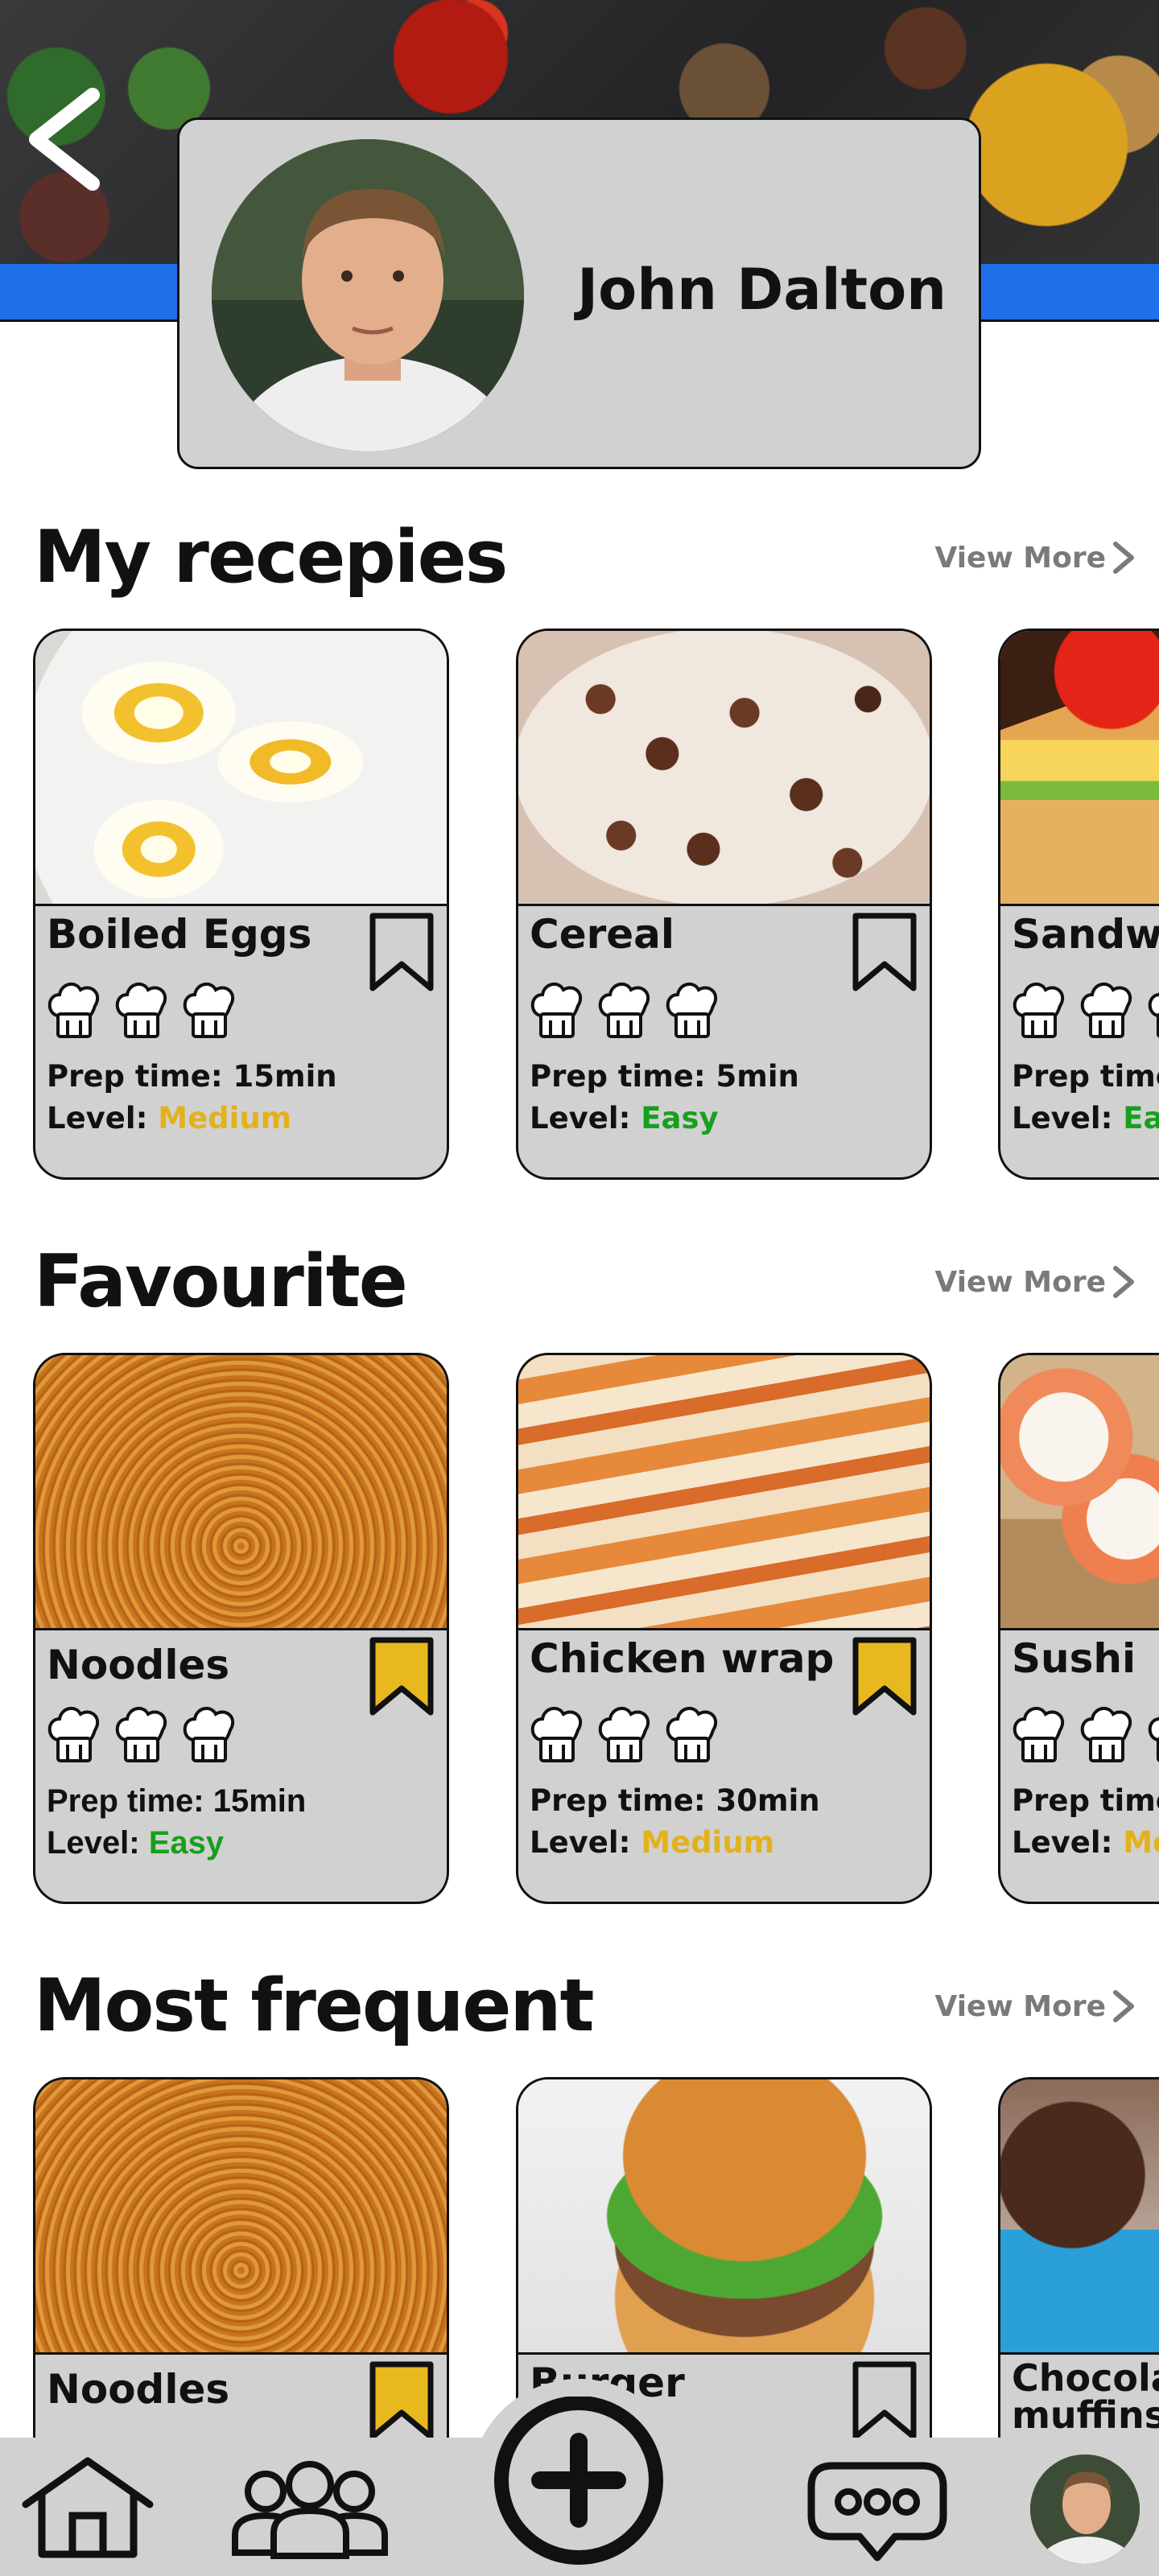 The image size is (1159, 2576). What do you see at coordinates (1085, 2509) in the screenshot?
I see `profile-avatar-nav` at bounding box center [1085, 2509].